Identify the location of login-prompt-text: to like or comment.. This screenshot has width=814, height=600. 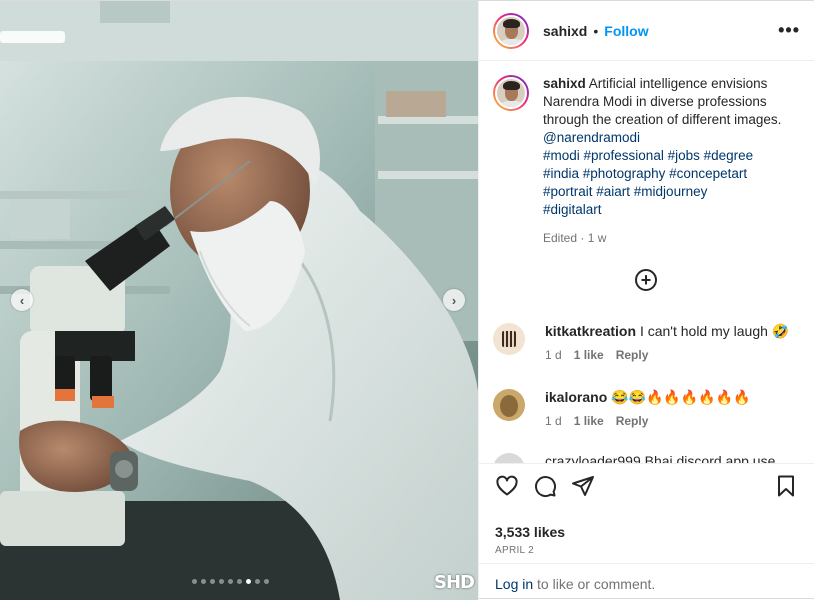
(594, 584).